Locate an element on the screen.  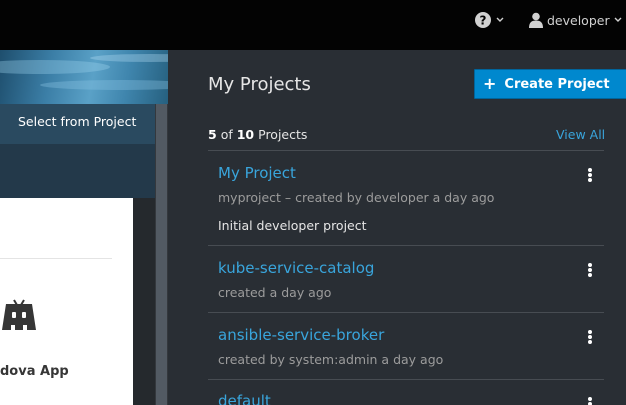
project-meta: created a day ago is located at coordinates (275, 292).